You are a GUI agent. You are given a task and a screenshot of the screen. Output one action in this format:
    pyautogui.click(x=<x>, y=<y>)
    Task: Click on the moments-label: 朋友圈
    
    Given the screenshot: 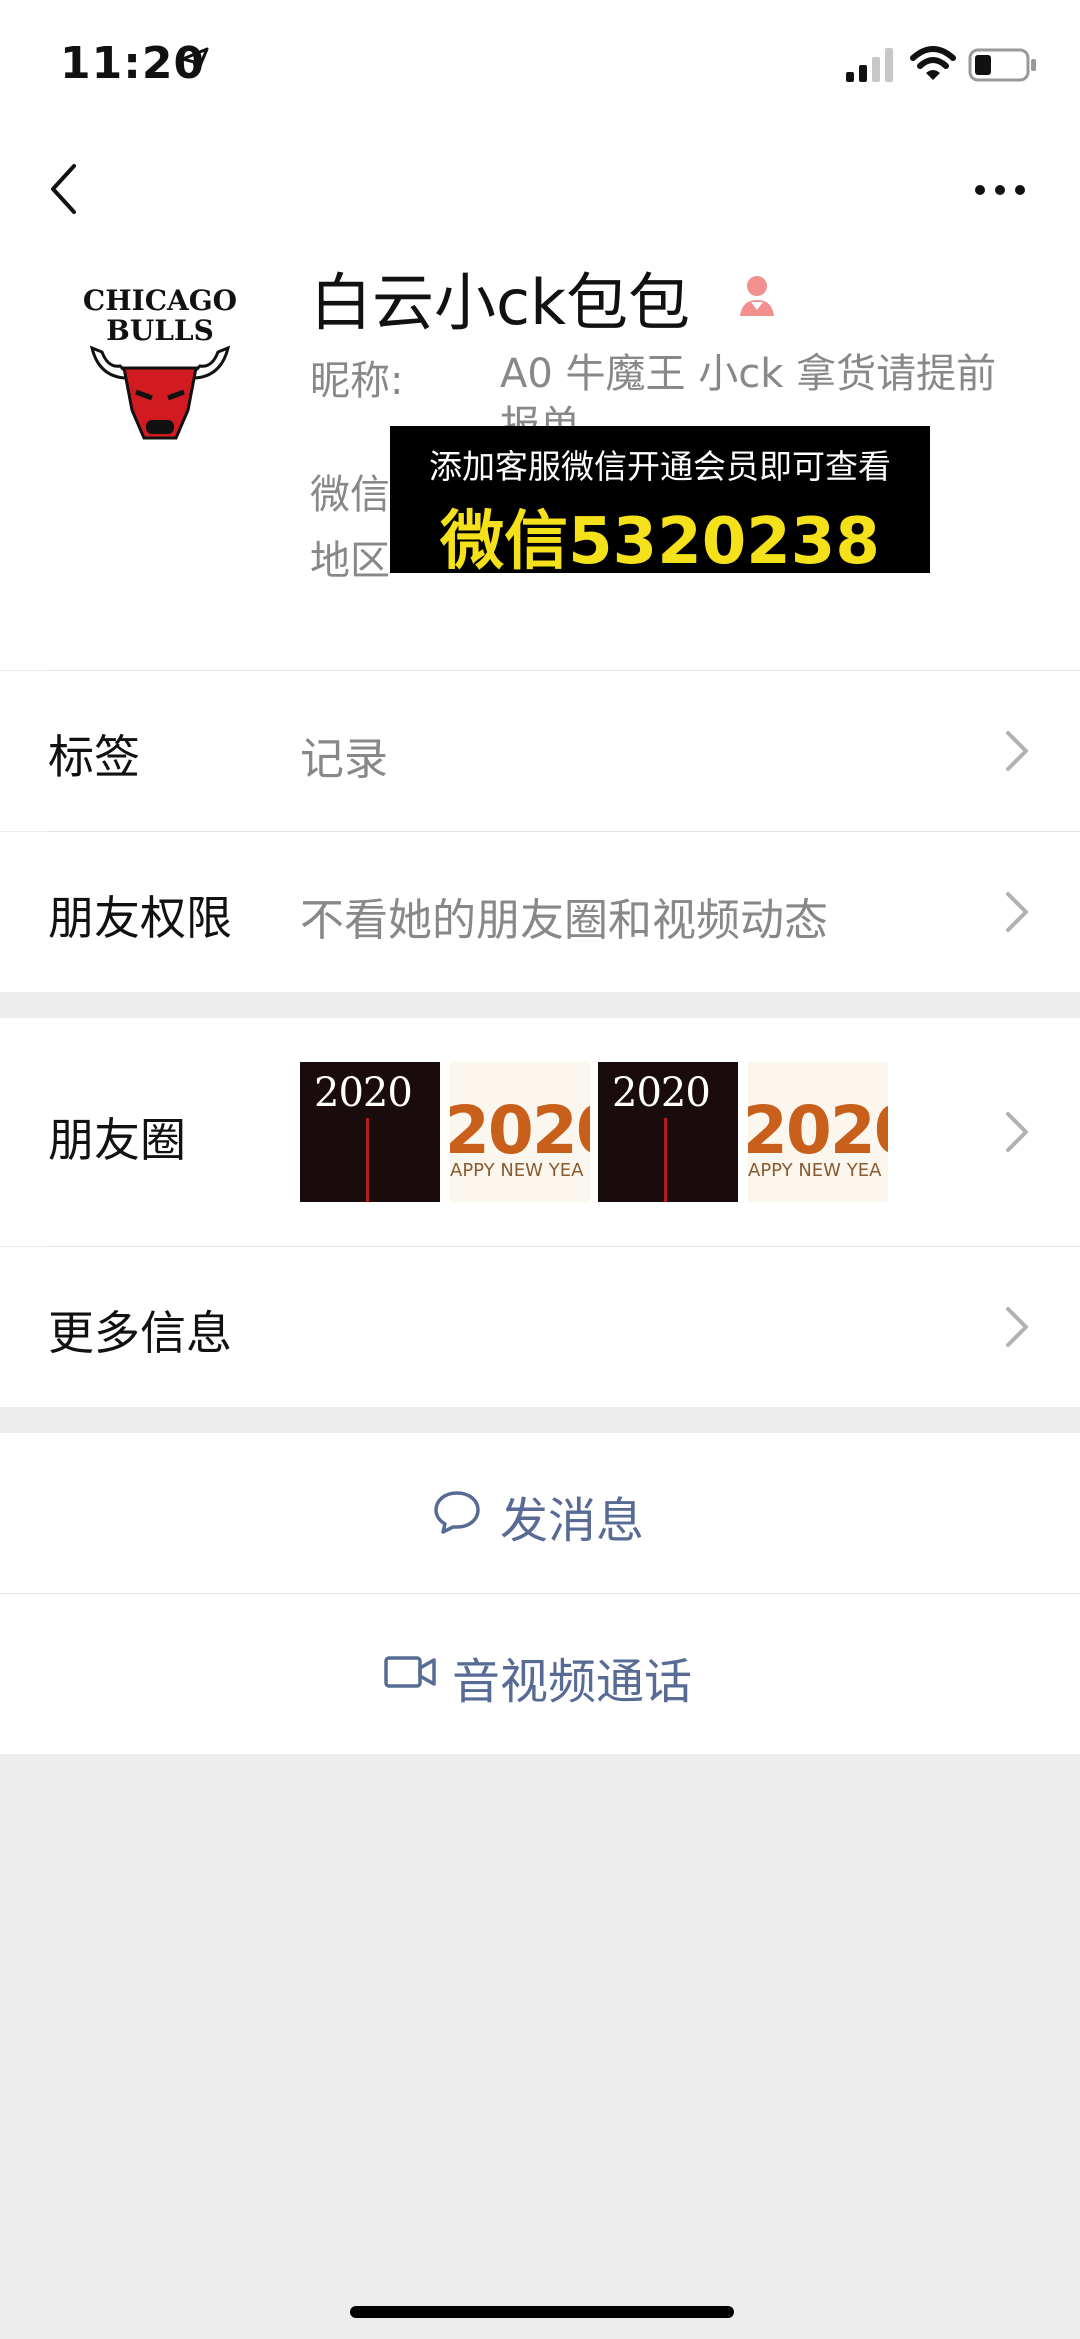 What is the action you would take?
    pyautogui.click(x=117, y=1140)
    